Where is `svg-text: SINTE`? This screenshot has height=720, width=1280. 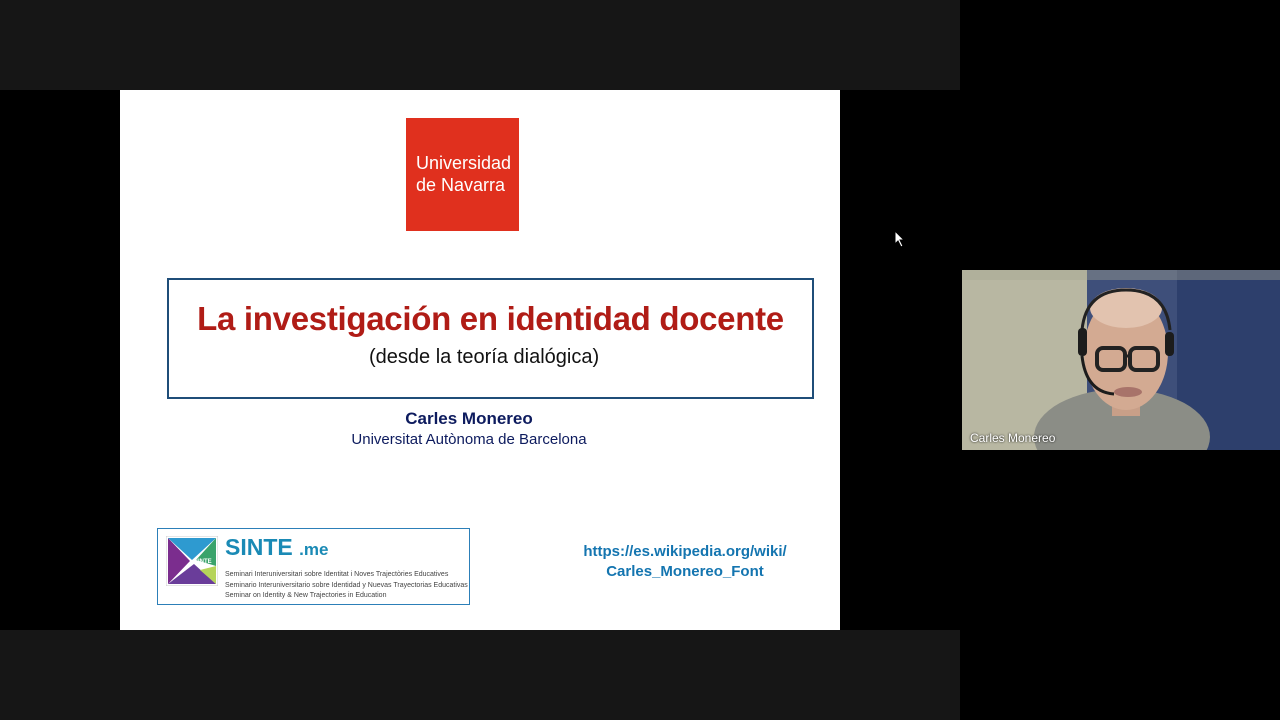 svg-text: SINTE is located at coordinates (203, 562).